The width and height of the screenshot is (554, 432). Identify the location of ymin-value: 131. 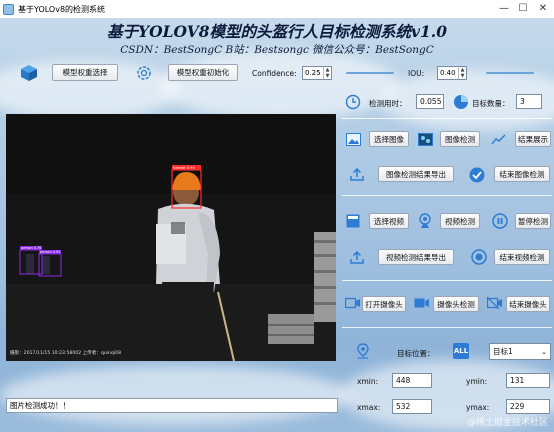
(528, 380).